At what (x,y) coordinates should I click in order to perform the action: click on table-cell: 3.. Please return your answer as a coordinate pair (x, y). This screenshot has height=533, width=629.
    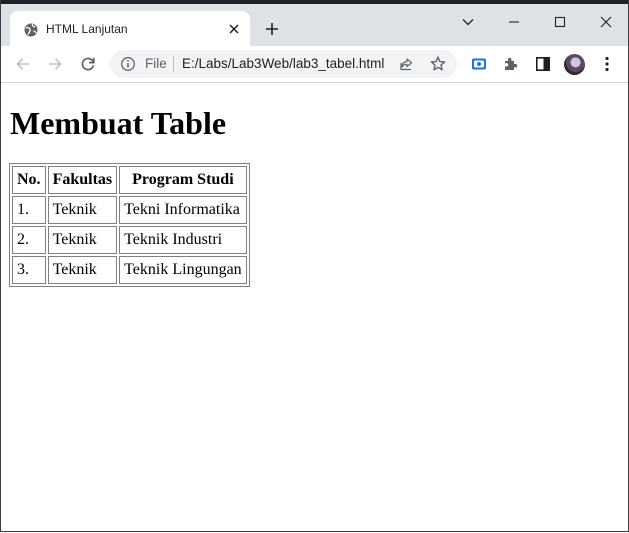
    Looking at the image, I should click on (29, 270).